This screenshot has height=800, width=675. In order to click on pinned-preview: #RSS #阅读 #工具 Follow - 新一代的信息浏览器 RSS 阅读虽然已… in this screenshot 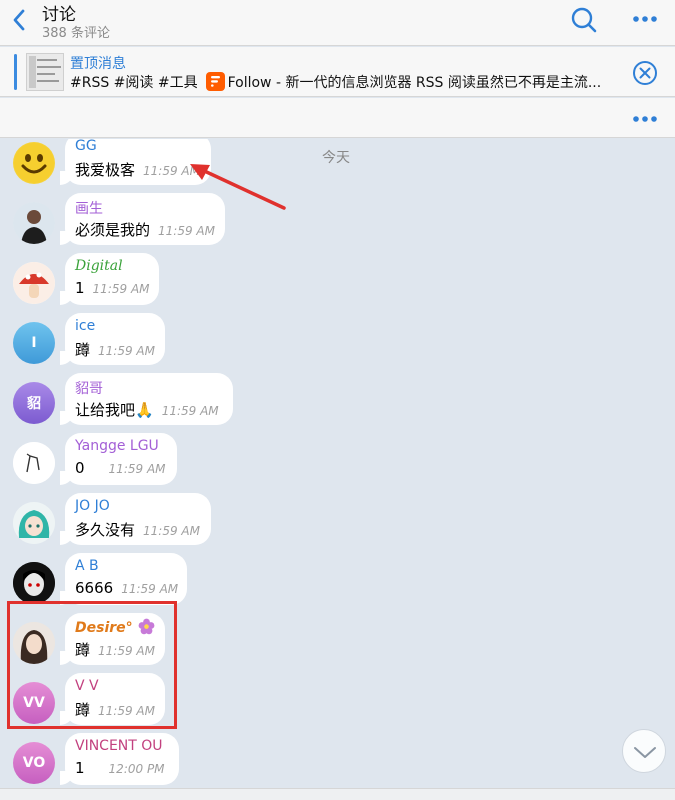, I will do `click(346, 82)`.